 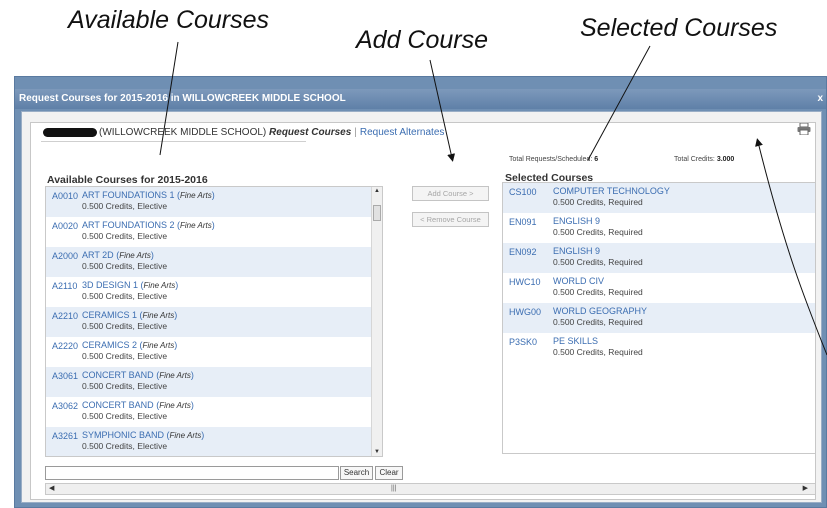 I want to click on school-name: (WILLOWCREEK MIDDLE SCHOOL), so click(x=183, y=132).